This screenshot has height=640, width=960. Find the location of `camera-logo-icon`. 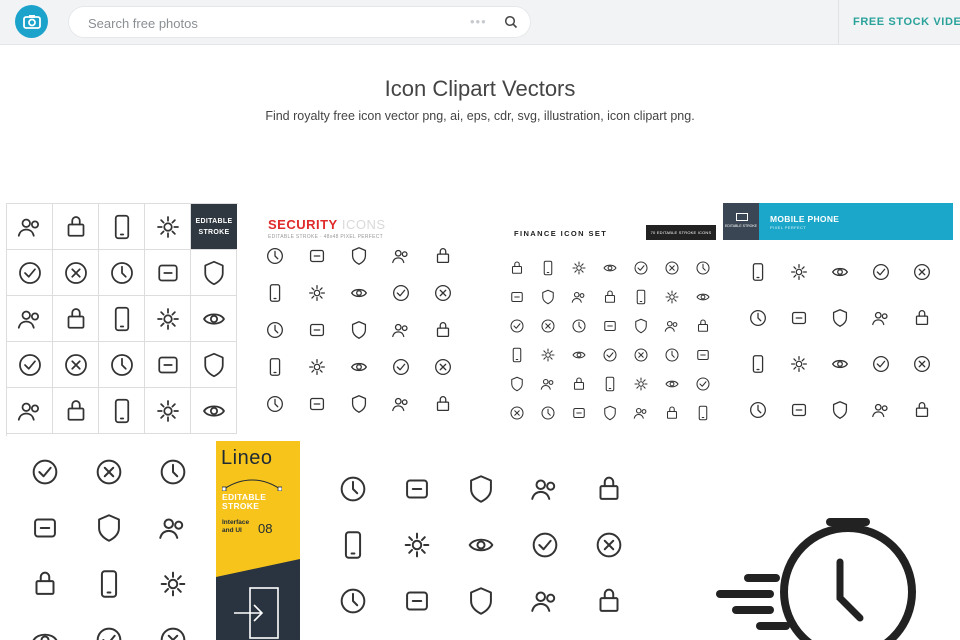

camera-logo-icon is located at coordinates (31, 21).